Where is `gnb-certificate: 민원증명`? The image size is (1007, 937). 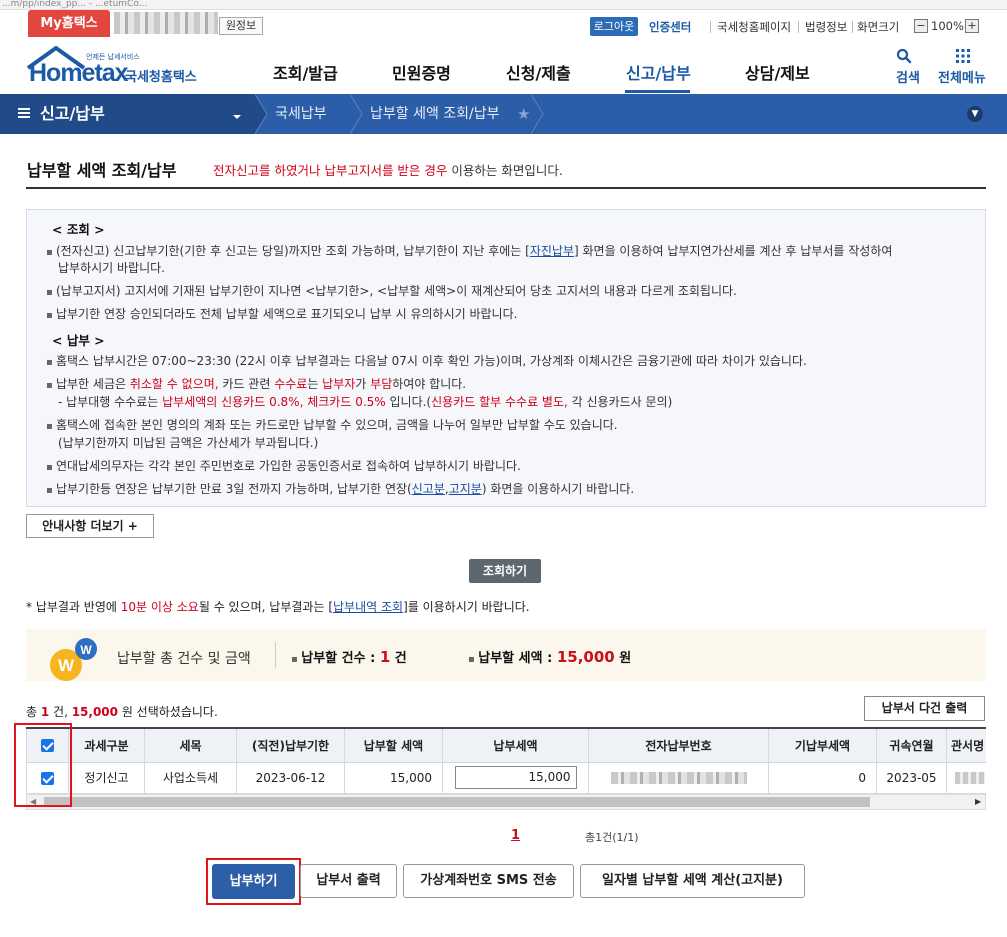
gnb-certificate: 민원증명 is located at coordinates (421, 72).